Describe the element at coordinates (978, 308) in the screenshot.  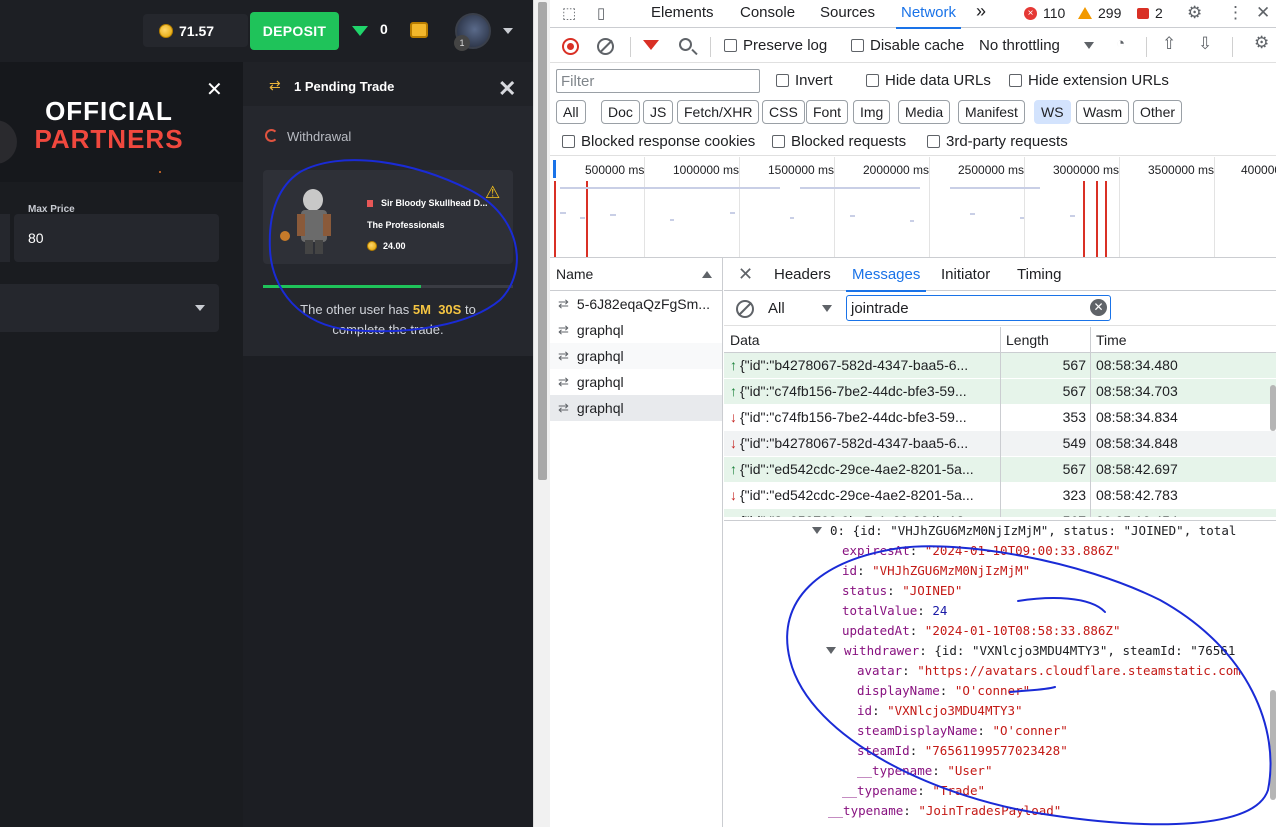
I see `message-search-input: jointrade ✕` at that location.